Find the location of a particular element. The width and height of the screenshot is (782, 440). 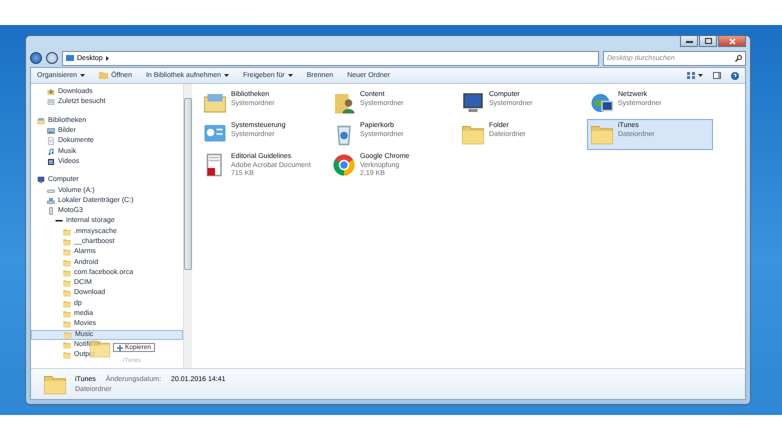

close-icon is located at coordinates (732, 41).